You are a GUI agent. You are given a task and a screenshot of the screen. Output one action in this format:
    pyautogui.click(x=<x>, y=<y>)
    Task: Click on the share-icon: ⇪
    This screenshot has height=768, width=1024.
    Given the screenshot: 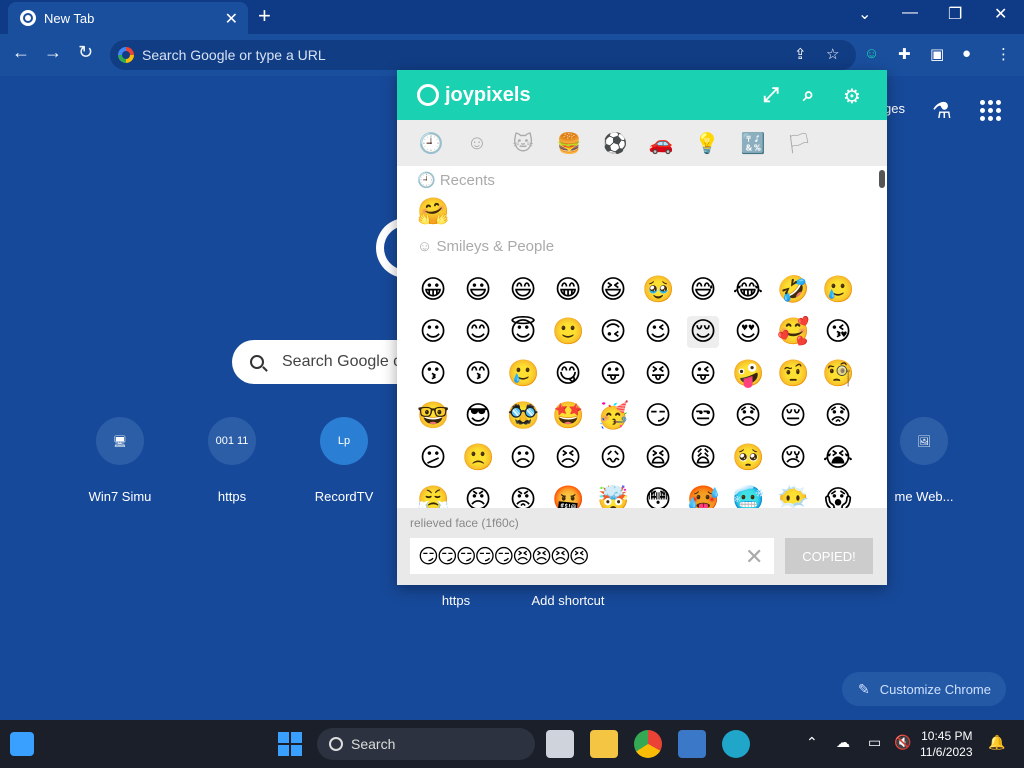 What is the action you would take?
    pyautogui.click(x=800, y=54)
    